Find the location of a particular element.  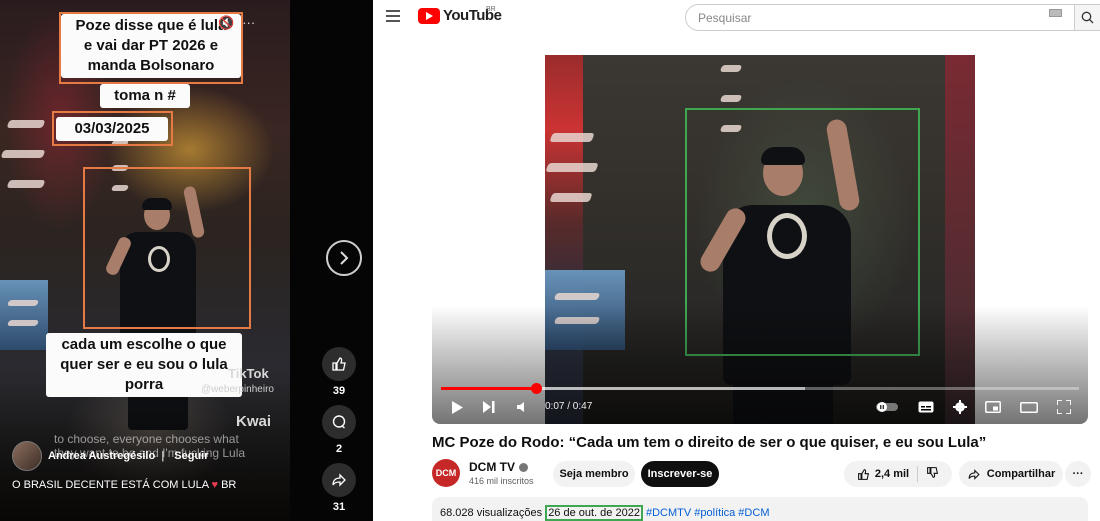

like-icon is located at coordinates (339, 364).